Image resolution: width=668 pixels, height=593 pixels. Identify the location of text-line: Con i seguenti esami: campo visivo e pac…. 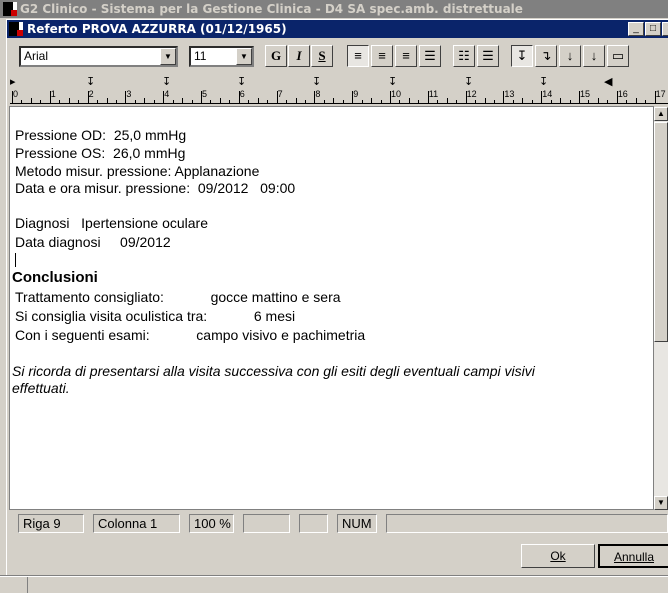
(190, 335).